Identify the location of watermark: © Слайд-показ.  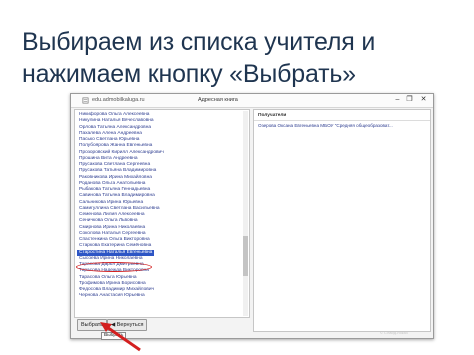
(394, 332).